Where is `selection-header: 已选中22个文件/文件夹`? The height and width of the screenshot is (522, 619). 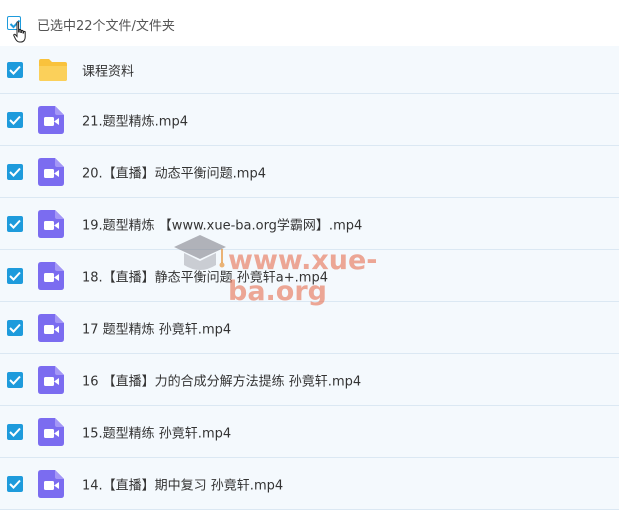 selection-header: 已选中22个文件/文件夹 is located at coordinates (309, 23).